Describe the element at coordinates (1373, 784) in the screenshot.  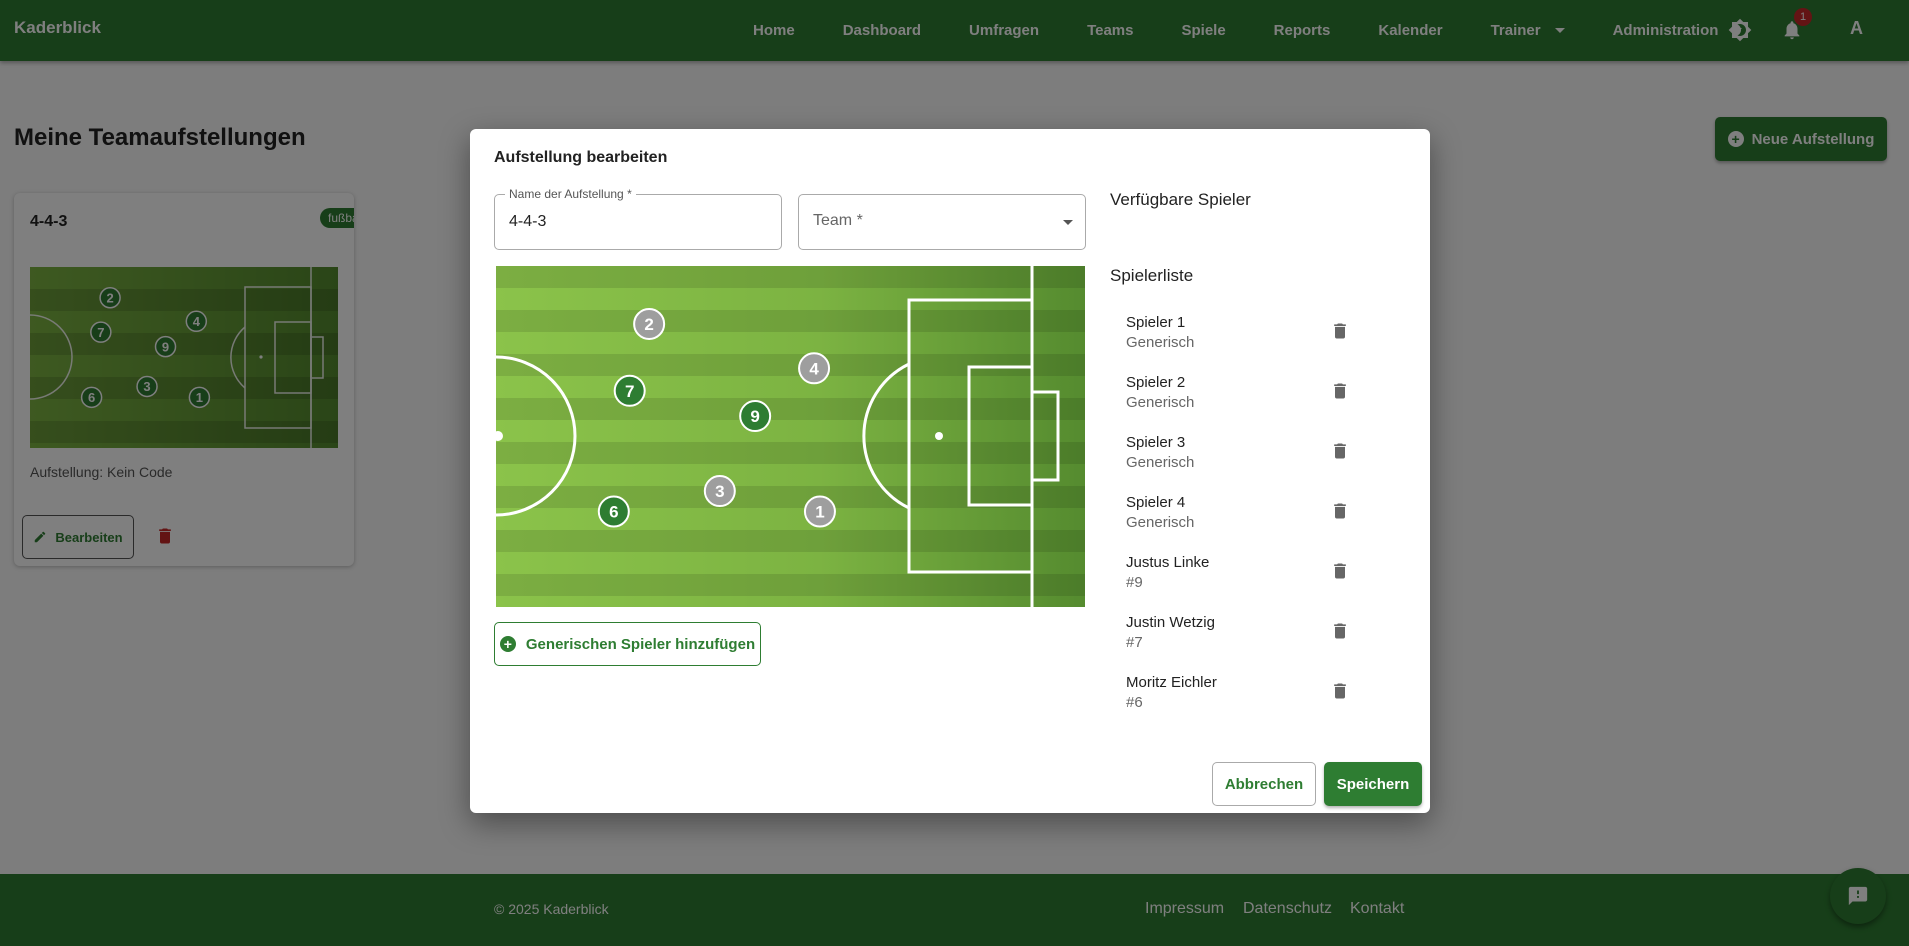
I see `save-button: Speichern` at that location.